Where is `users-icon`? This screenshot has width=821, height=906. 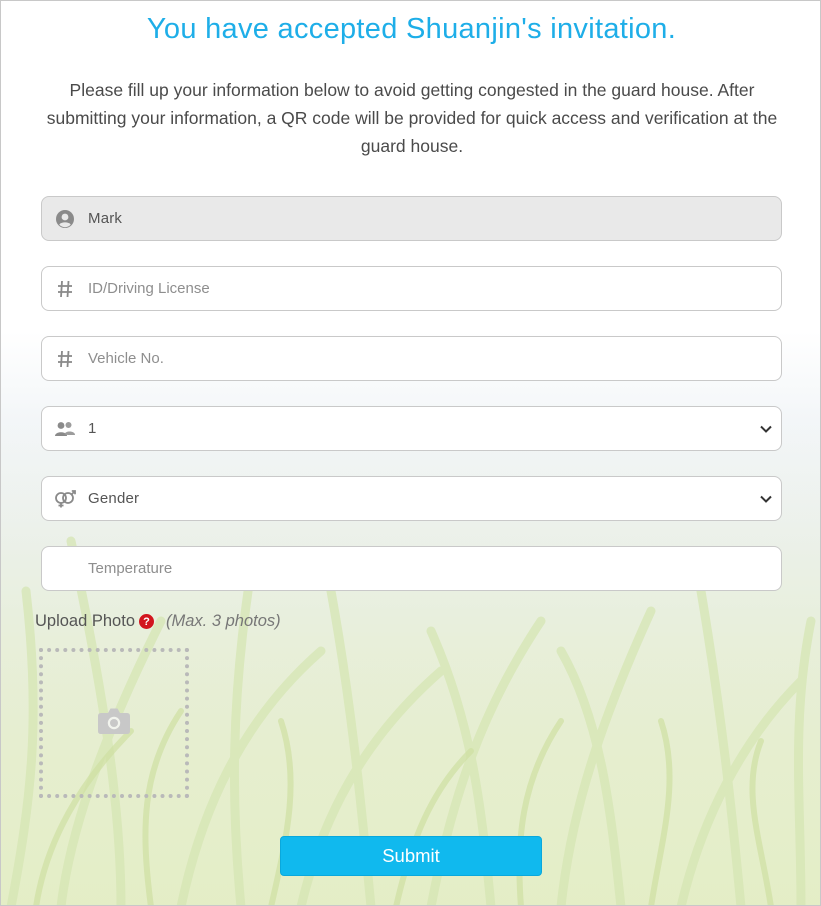 users-icon is located at coordinates (65, 428).